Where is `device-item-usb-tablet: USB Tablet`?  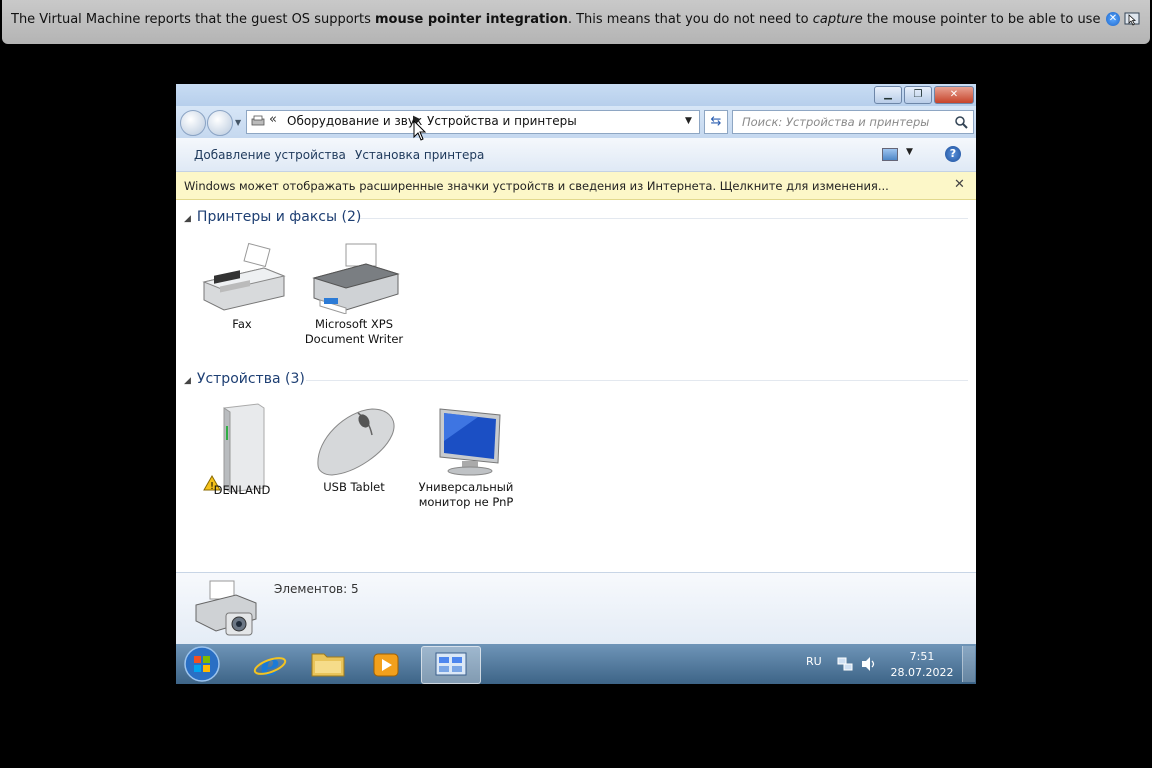
device-item-usb-tablet: USB Tablet is located at coordinates (354, 450).